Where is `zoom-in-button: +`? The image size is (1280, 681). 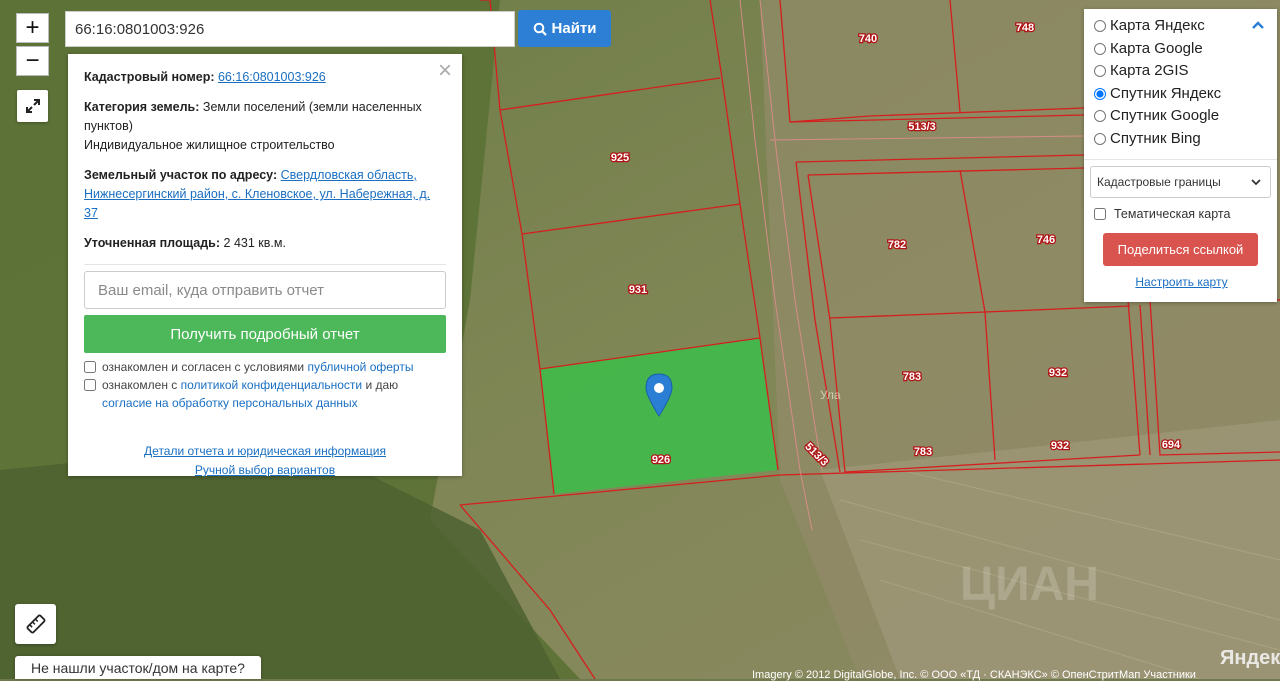
zoom-in-button: + is located at coordinates (32, 28).